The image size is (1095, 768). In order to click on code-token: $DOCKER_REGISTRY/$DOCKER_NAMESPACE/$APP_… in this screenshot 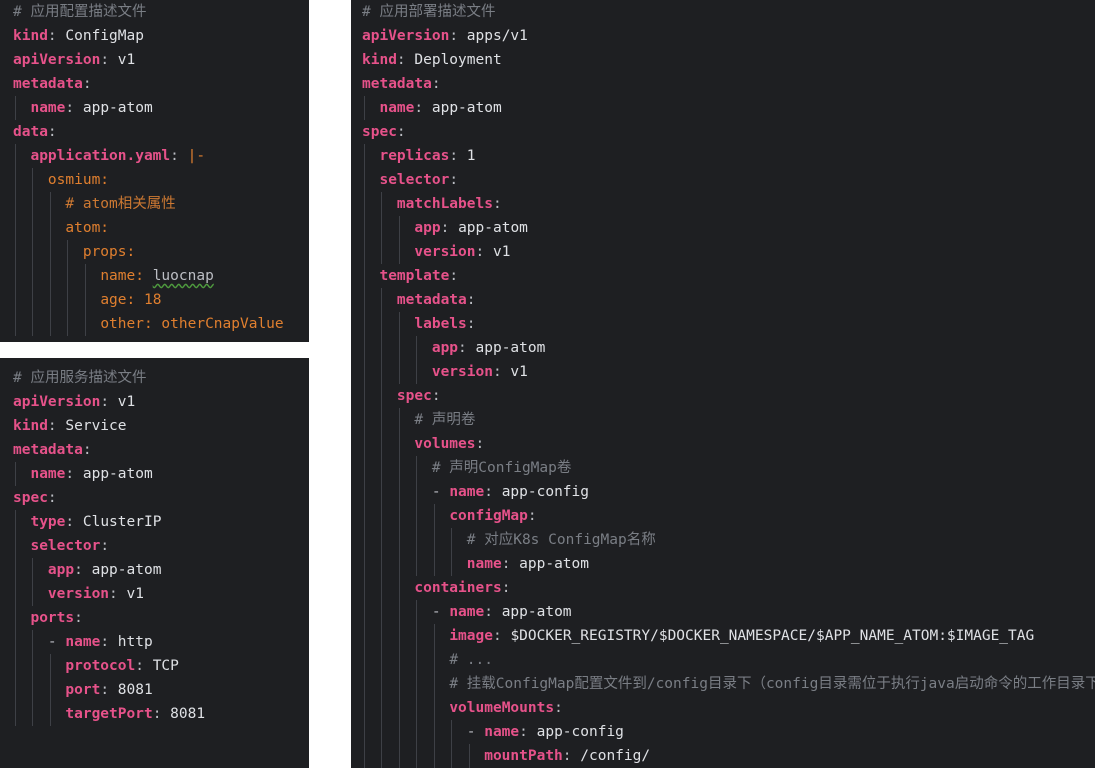, I will do `click(772, 636)`.